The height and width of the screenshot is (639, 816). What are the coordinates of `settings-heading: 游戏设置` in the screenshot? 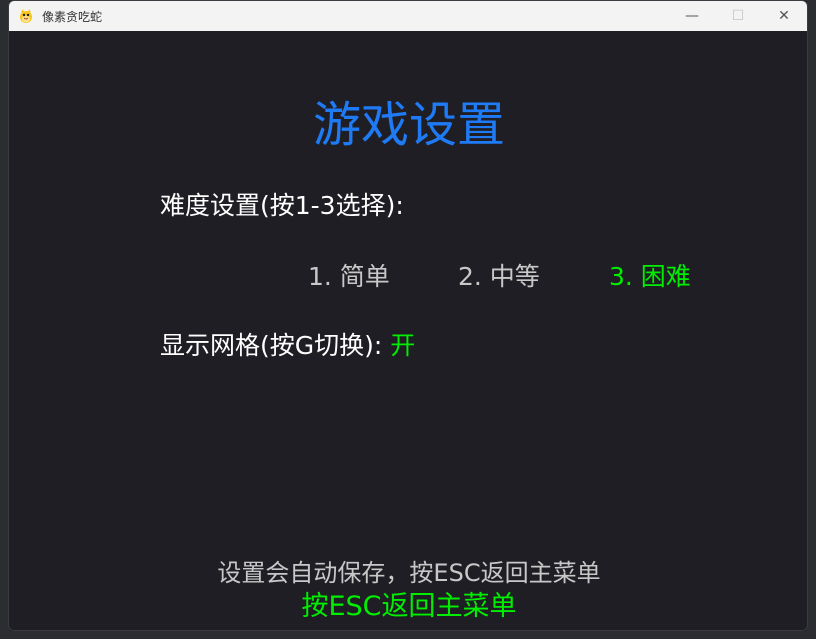 It's located at (408, 125).